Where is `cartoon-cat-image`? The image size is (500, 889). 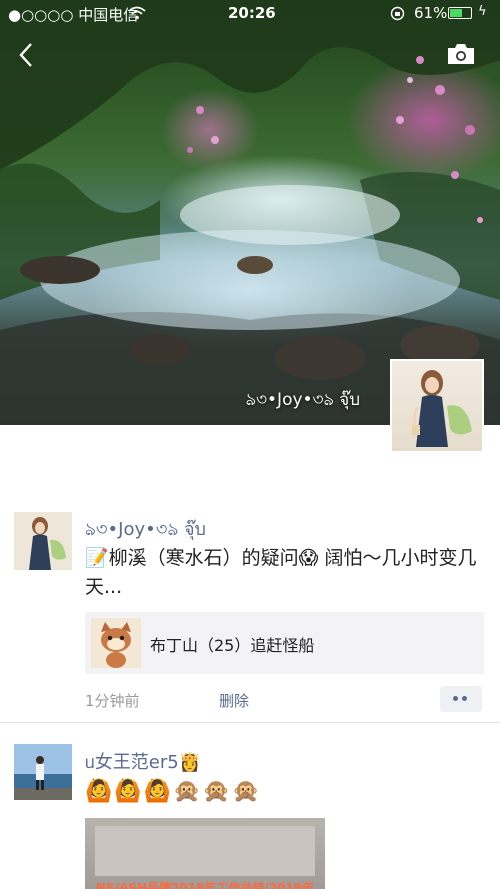 cartoon-cat-image is located at coordinates (116, 645).